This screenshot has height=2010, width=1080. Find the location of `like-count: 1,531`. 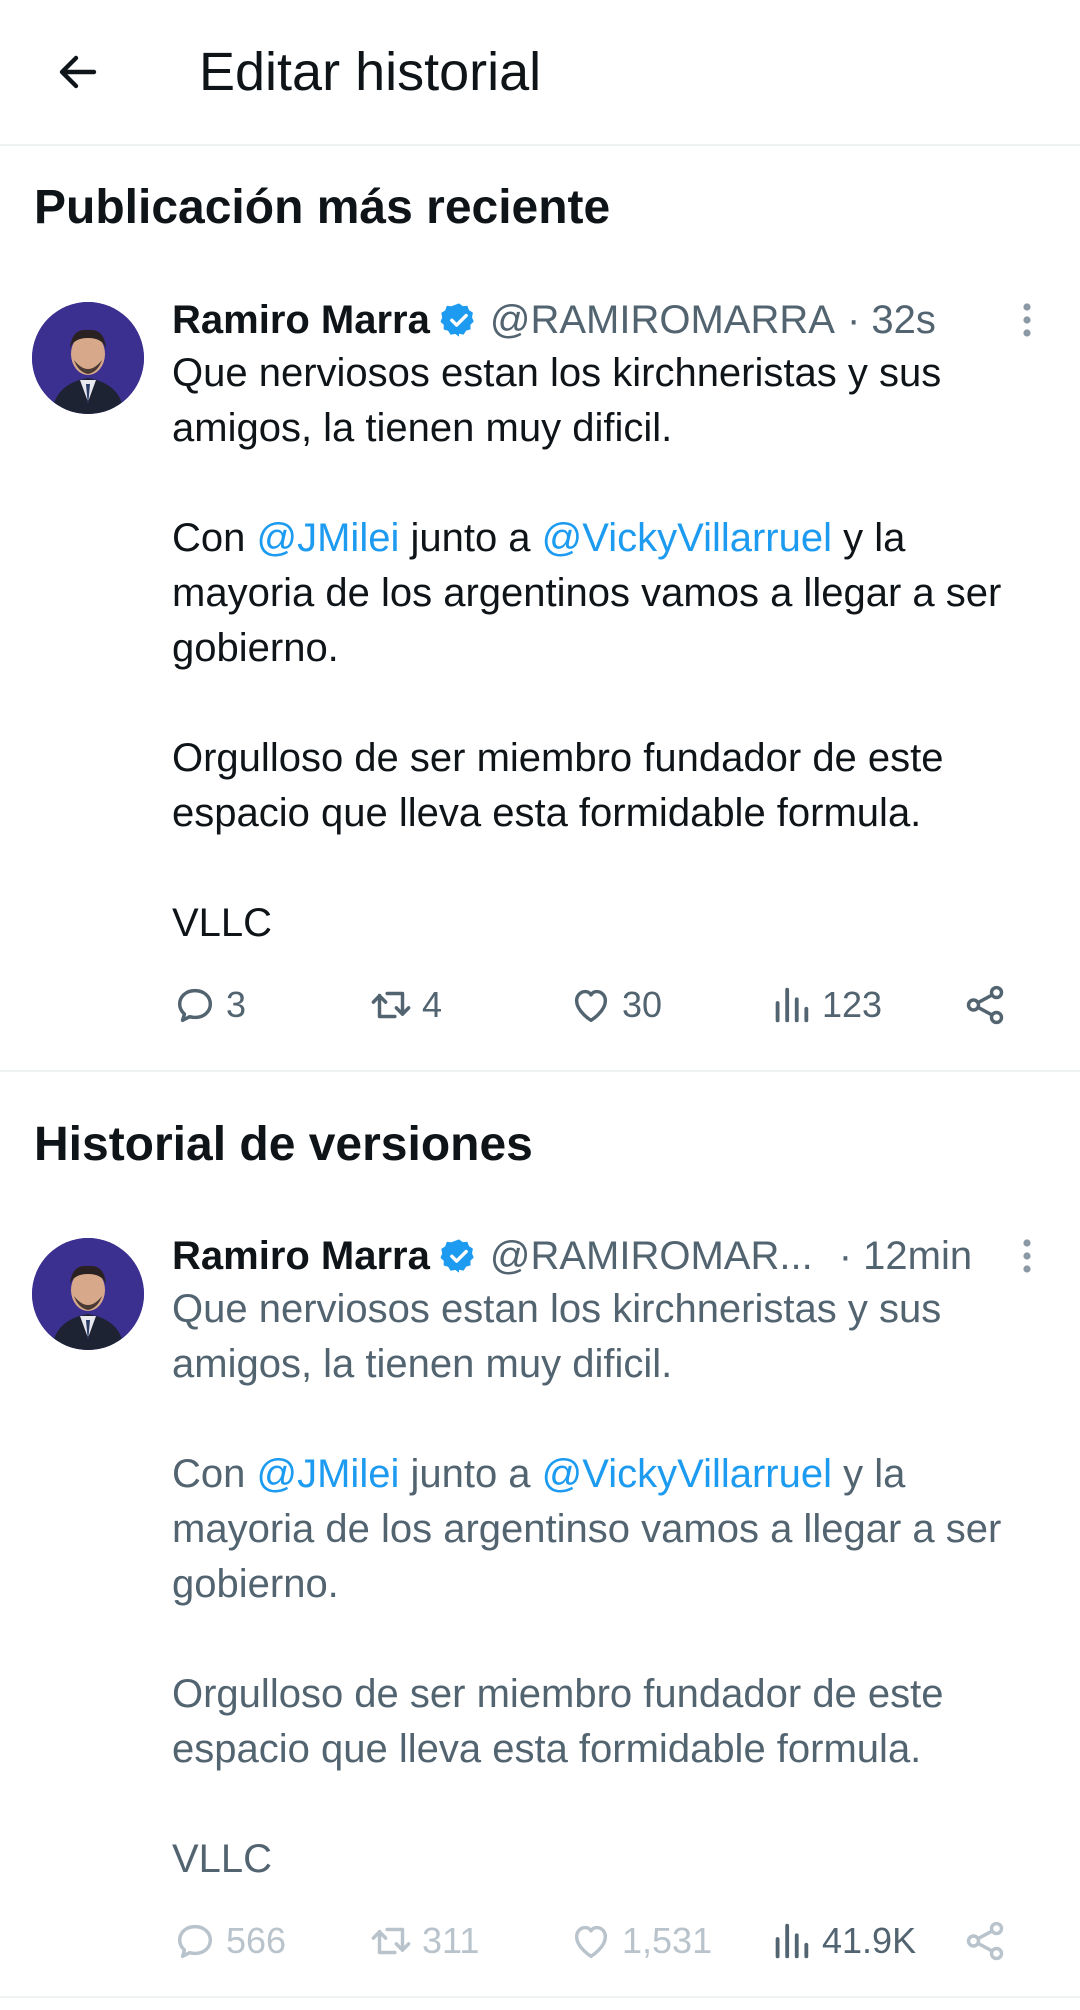

like-count: 1,531 is located at coordinates (667, 1940).